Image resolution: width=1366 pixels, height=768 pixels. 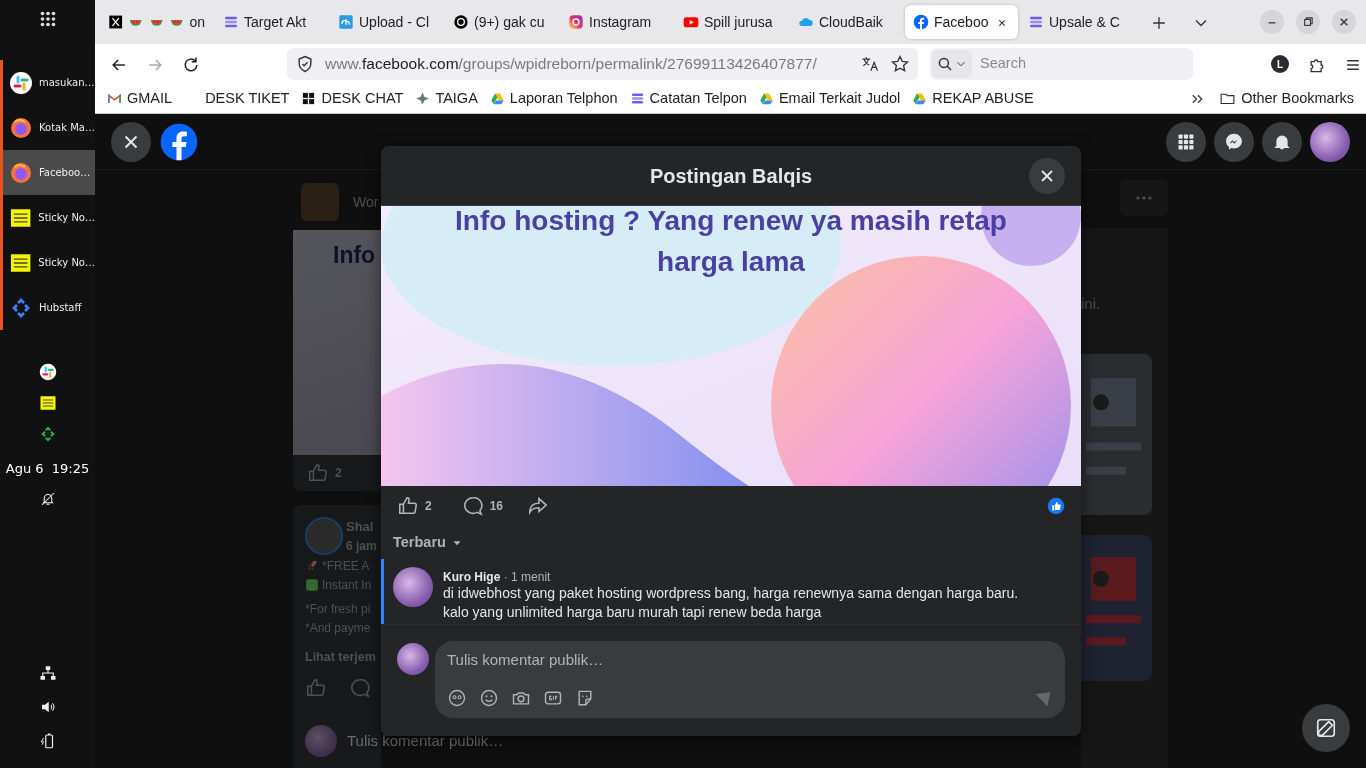 What do you see at coordinates (428, 506) in the screenshot?
I see `like-count: 2` at bounding box center [428, 506].